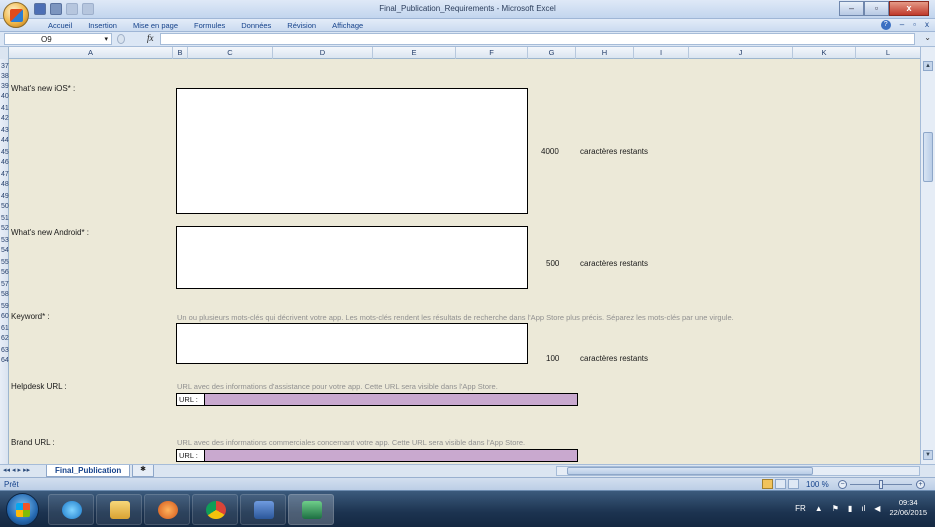 This screenshot has width=935, height=527. Describe the element at coordinates (4, 184) in the screenshot. I see `row-header: 48` at that location.